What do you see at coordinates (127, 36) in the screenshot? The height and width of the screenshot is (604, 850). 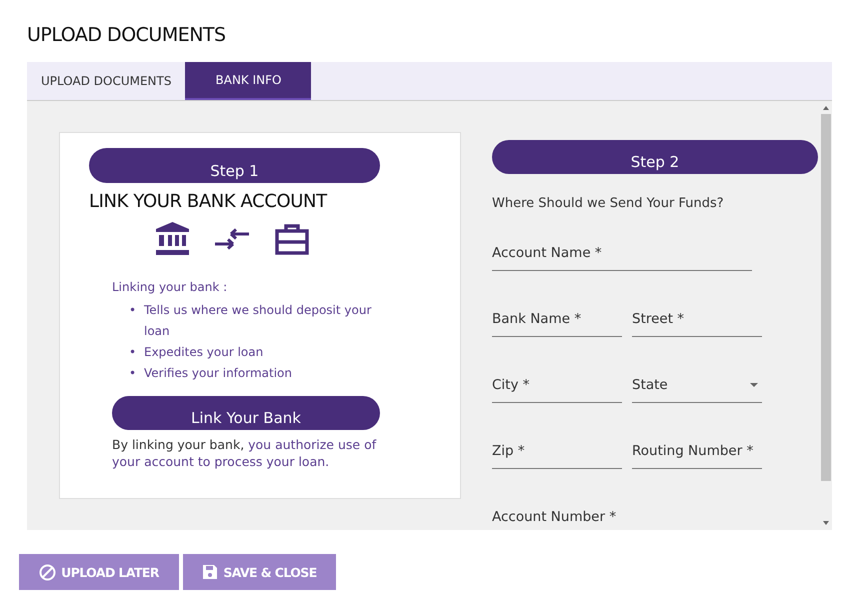 I see `page-title: UPLOAD DOCUMENTS` at bounding box center [127, 36].